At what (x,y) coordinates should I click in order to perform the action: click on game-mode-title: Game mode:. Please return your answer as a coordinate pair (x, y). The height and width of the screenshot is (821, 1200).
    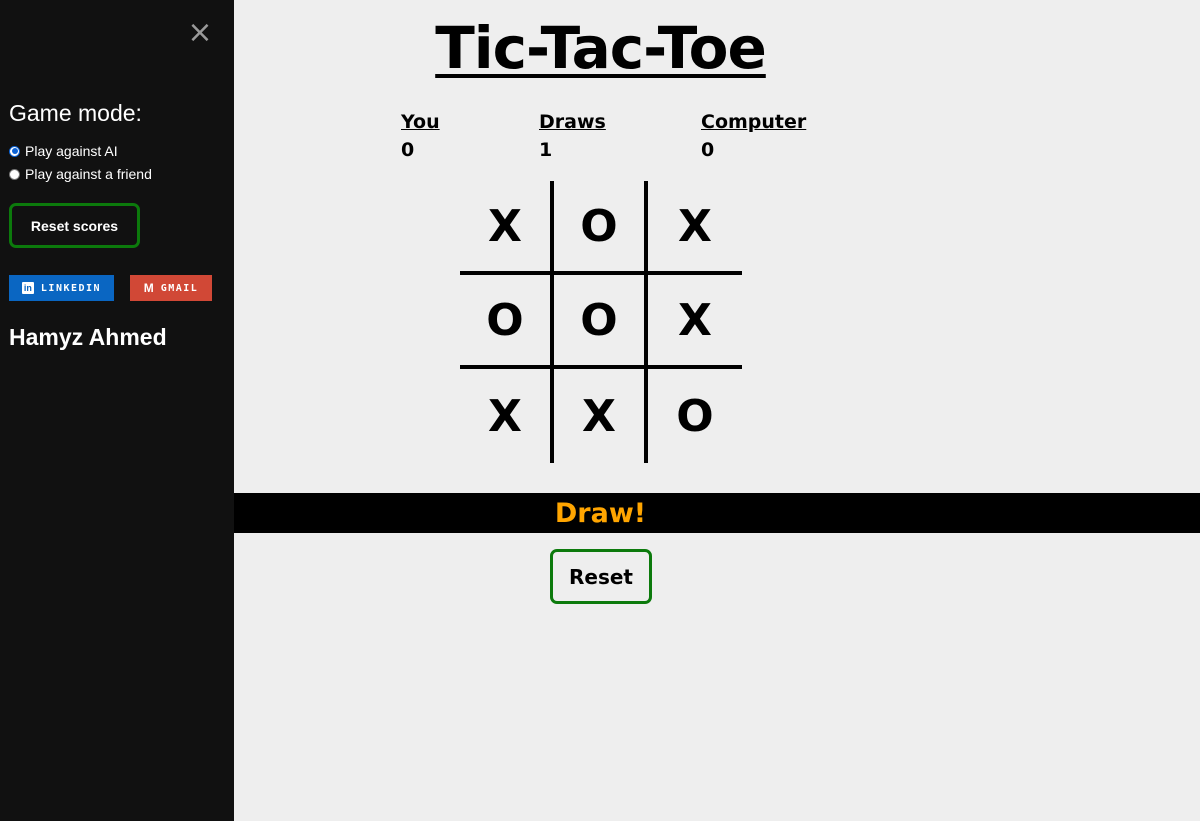
    Looking at the image, I should click on (75, 113).